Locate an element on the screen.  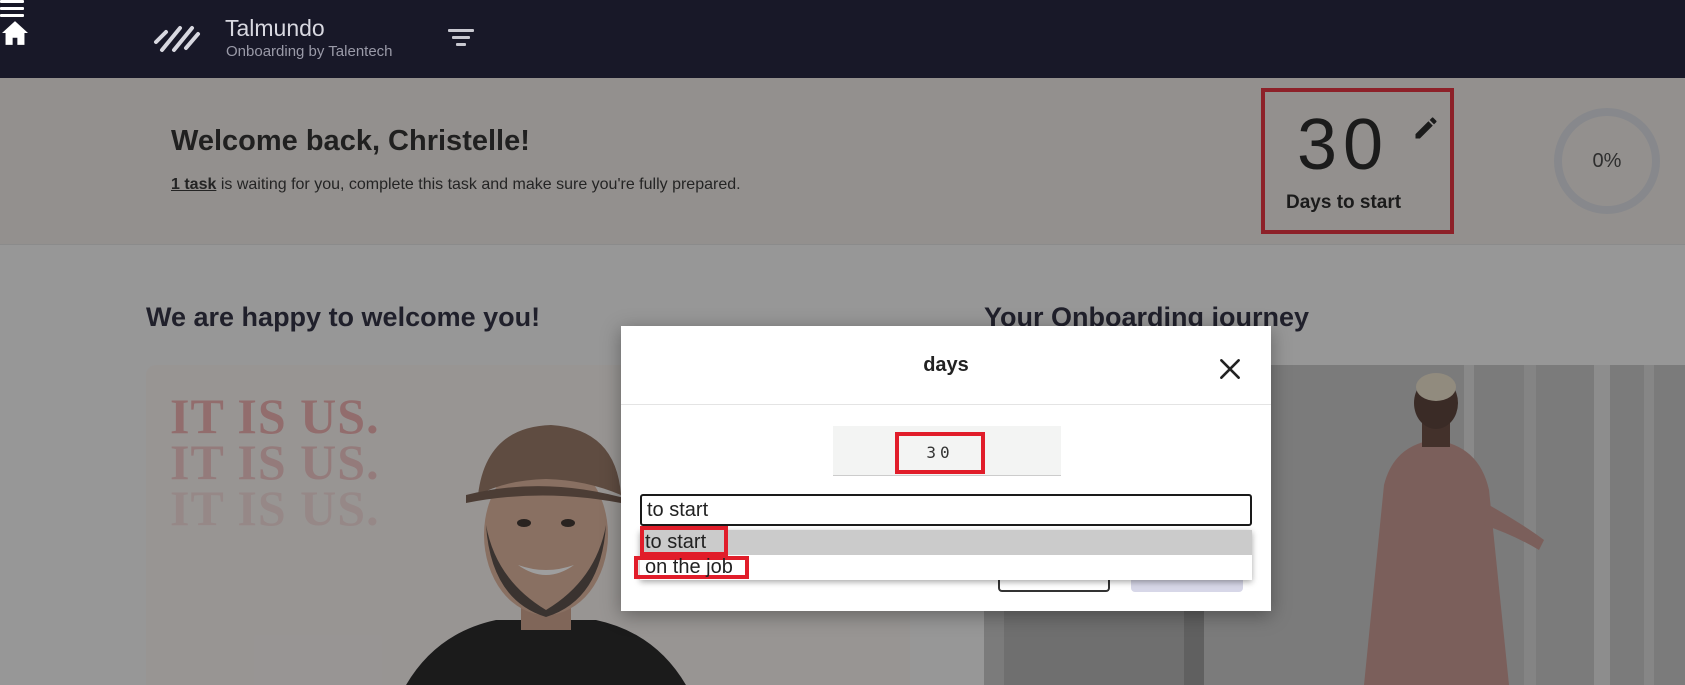
talmundo-logo-icon is located at coordinates (177, 39).